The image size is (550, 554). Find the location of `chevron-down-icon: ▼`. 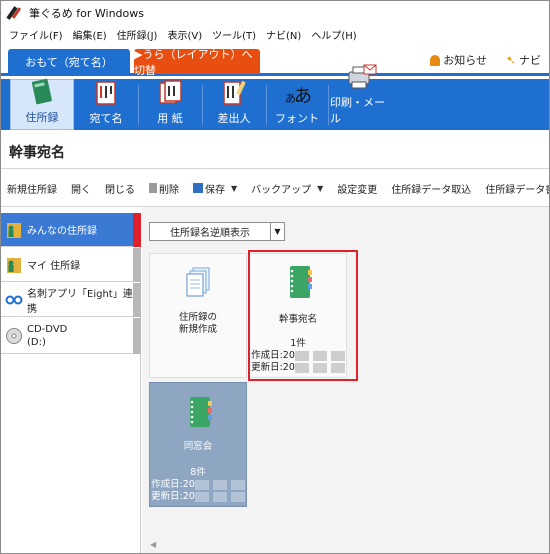

chevron-down-icon: ▼ is located at coordinates (277, 231).